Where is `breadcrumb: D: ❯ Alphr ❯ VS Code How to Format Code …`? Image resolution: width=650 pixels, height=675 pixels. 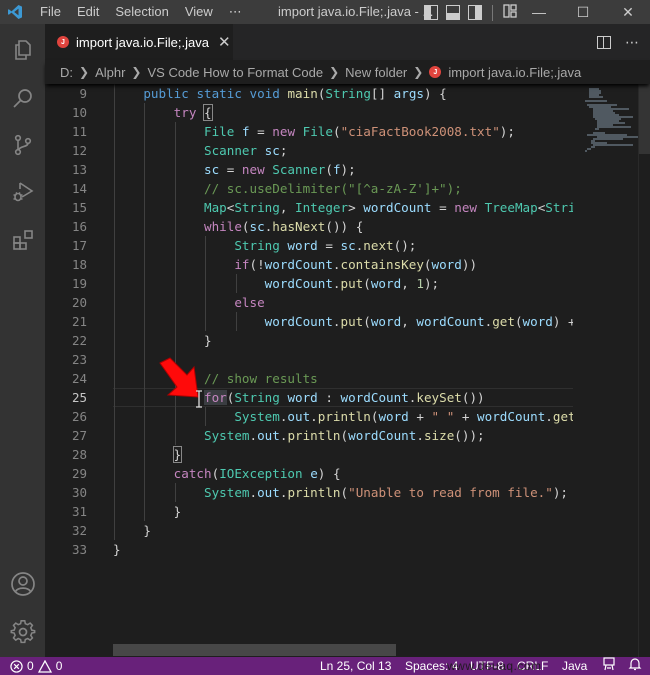
breadcrumb: D: ❯ Alphr ❯ VS Code How to Format Code … is located at coordinates (347, 72).